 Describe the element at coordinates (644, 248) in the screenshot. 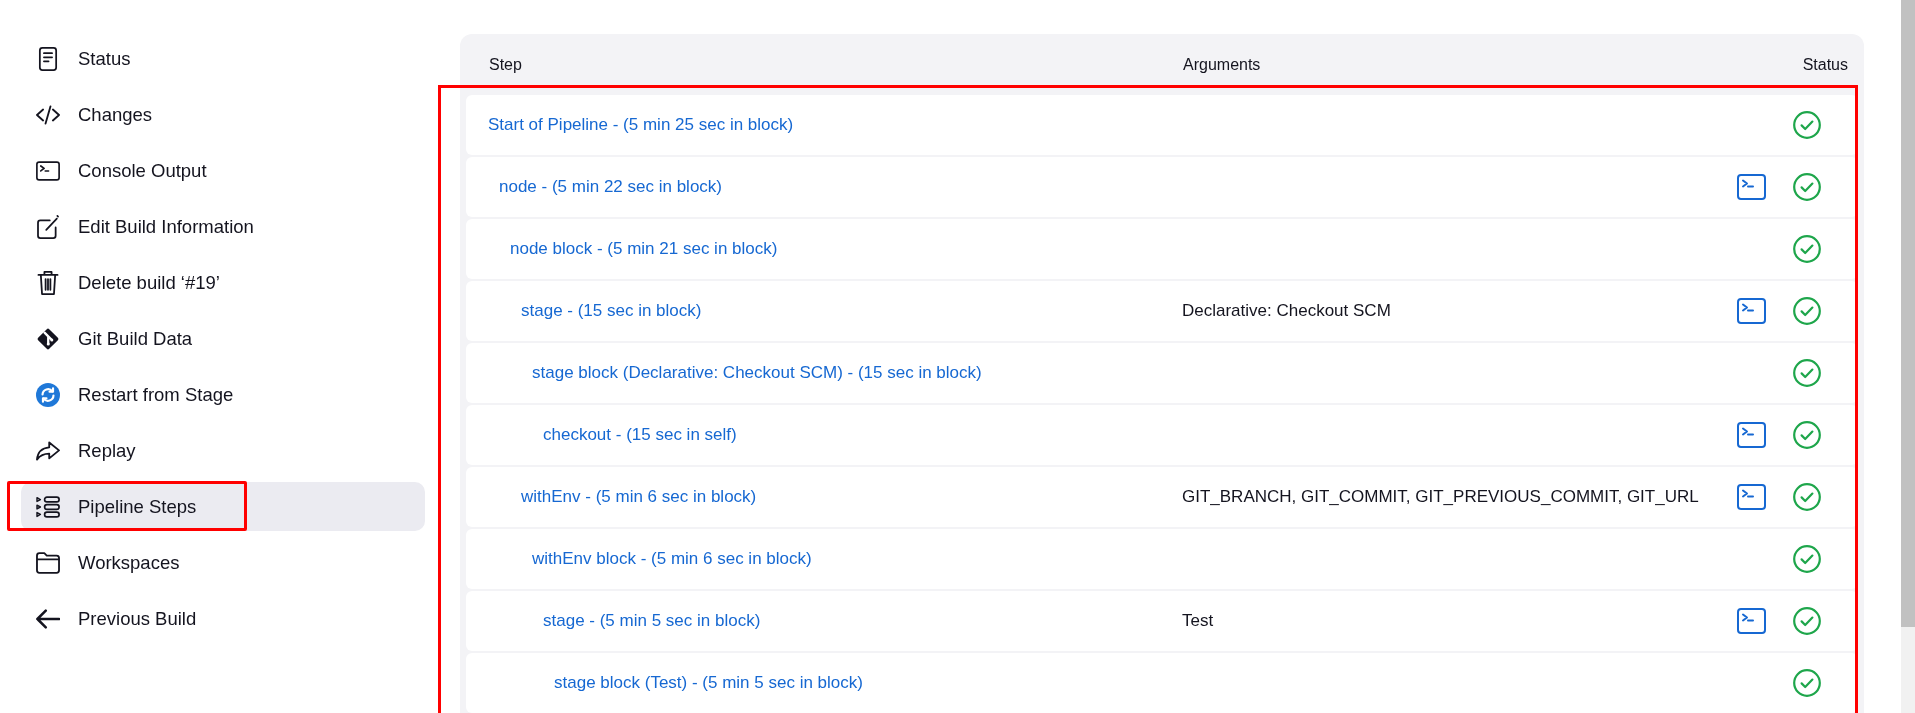

I see `step-link: node block - (5 min 21 sec in block)` at that location.